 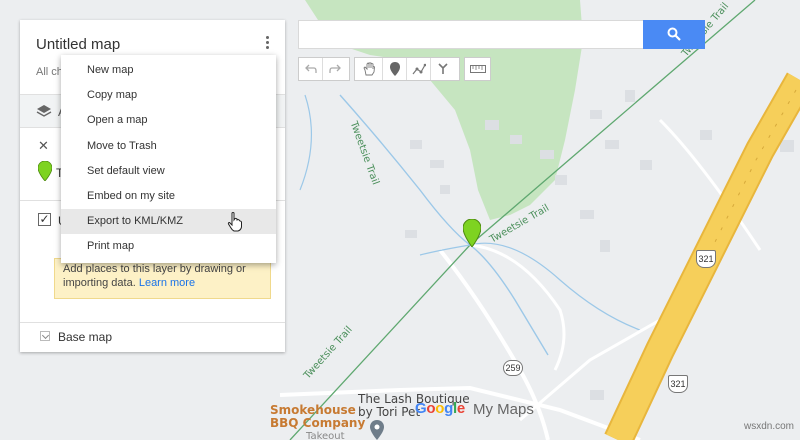 I want to click on search-input, so click(x=470, y=34).